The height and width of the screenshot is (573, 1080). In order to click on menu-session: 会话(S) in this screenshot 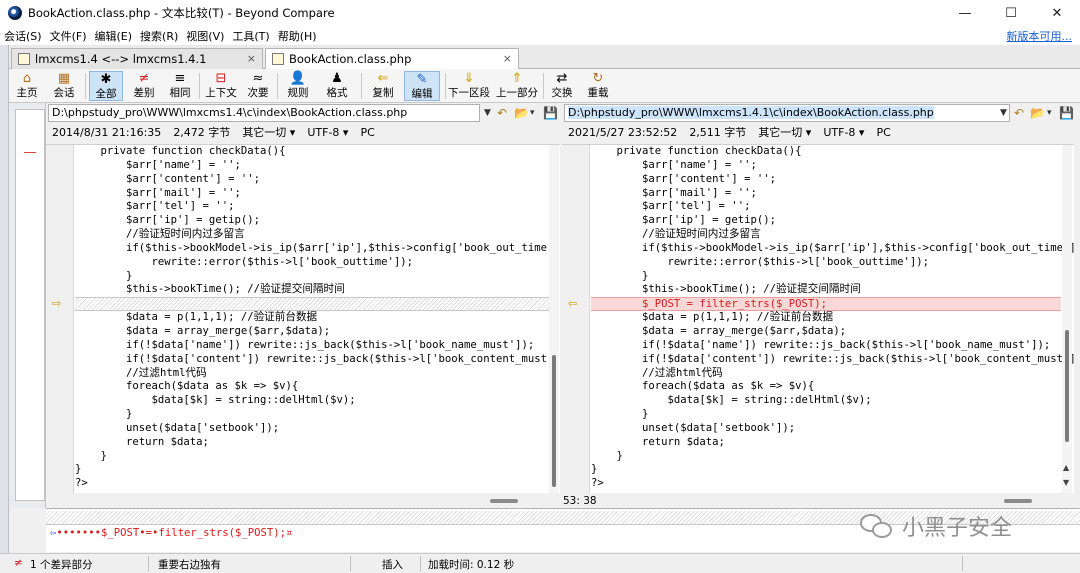, I will do `click(23, 36)`.